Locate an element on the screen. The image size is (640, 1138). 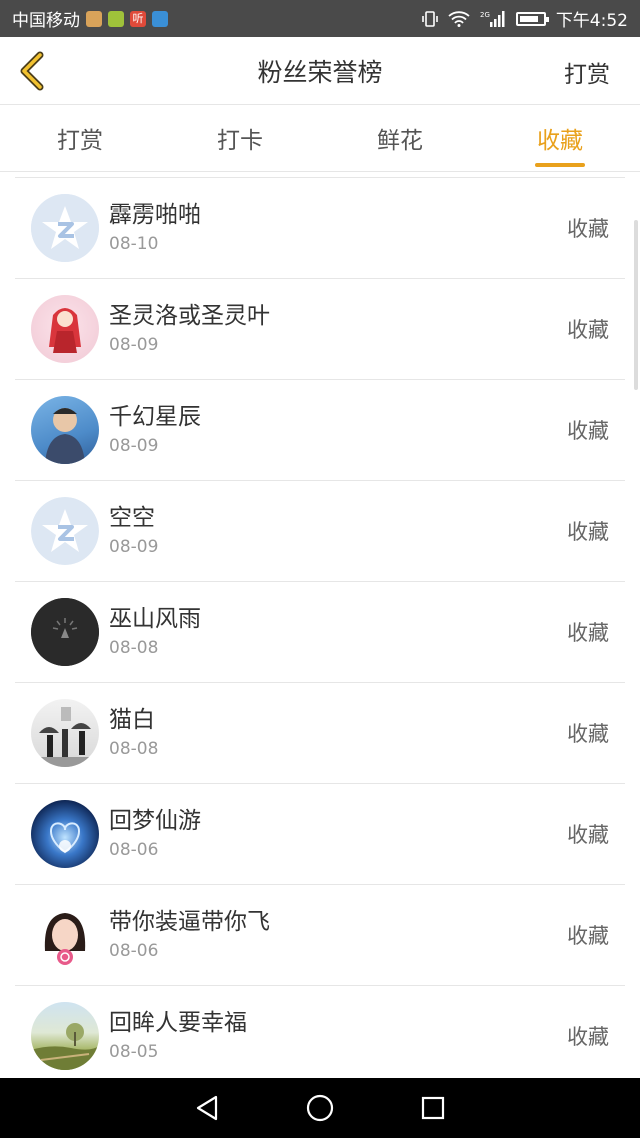
fan-info: 圣灵洛或圣灵叶 08-09 is located at coordinates (189, 329).